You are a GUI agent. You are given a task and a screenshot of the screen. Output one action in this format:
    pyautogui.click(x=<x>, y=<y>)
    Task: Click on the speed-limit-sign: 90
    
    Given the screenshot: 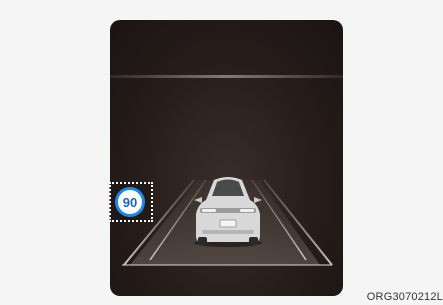 What is the action you would take?
    pyautogui.click(x=130, y=202)
    